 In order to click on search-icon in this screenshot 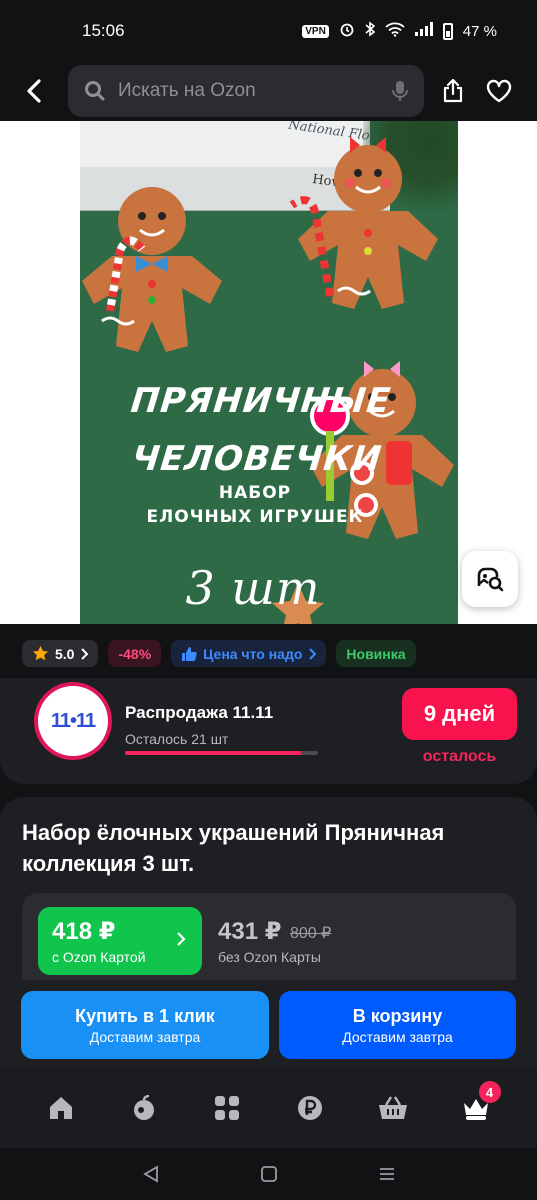, I will do `click(95, 91)`.